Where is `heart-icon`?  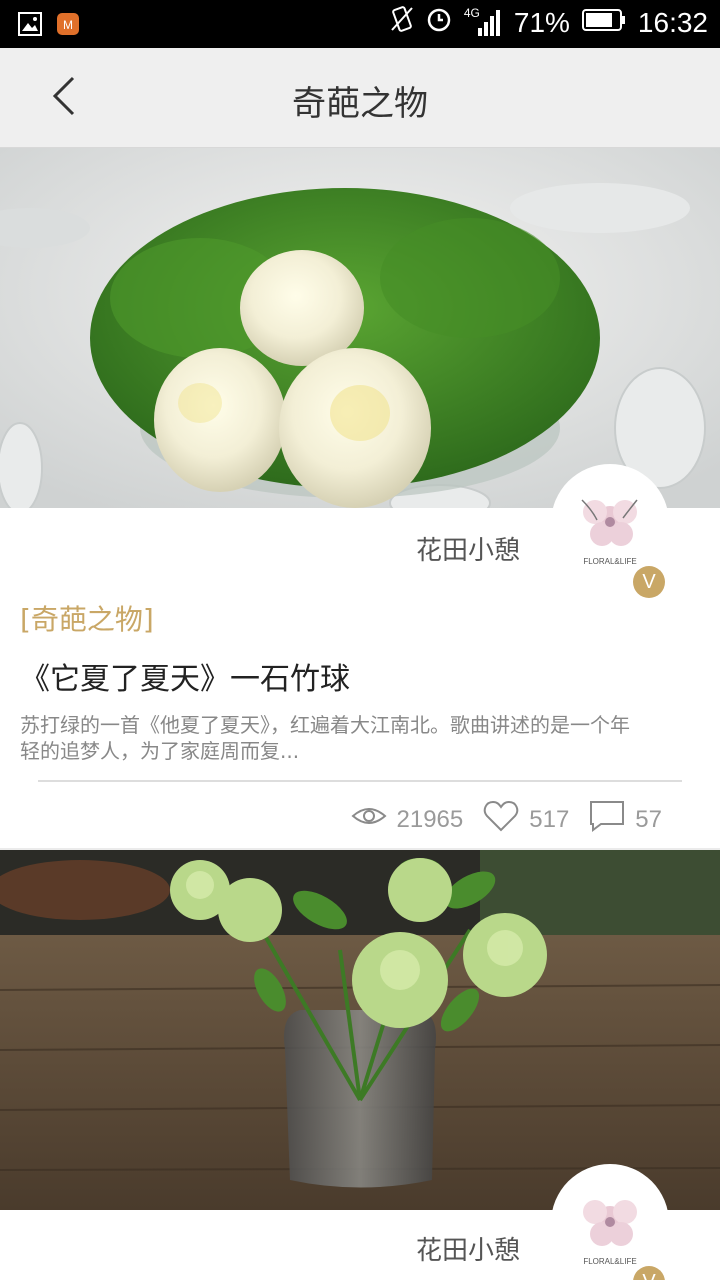
heart-icon is located at coordinates (501, 819).